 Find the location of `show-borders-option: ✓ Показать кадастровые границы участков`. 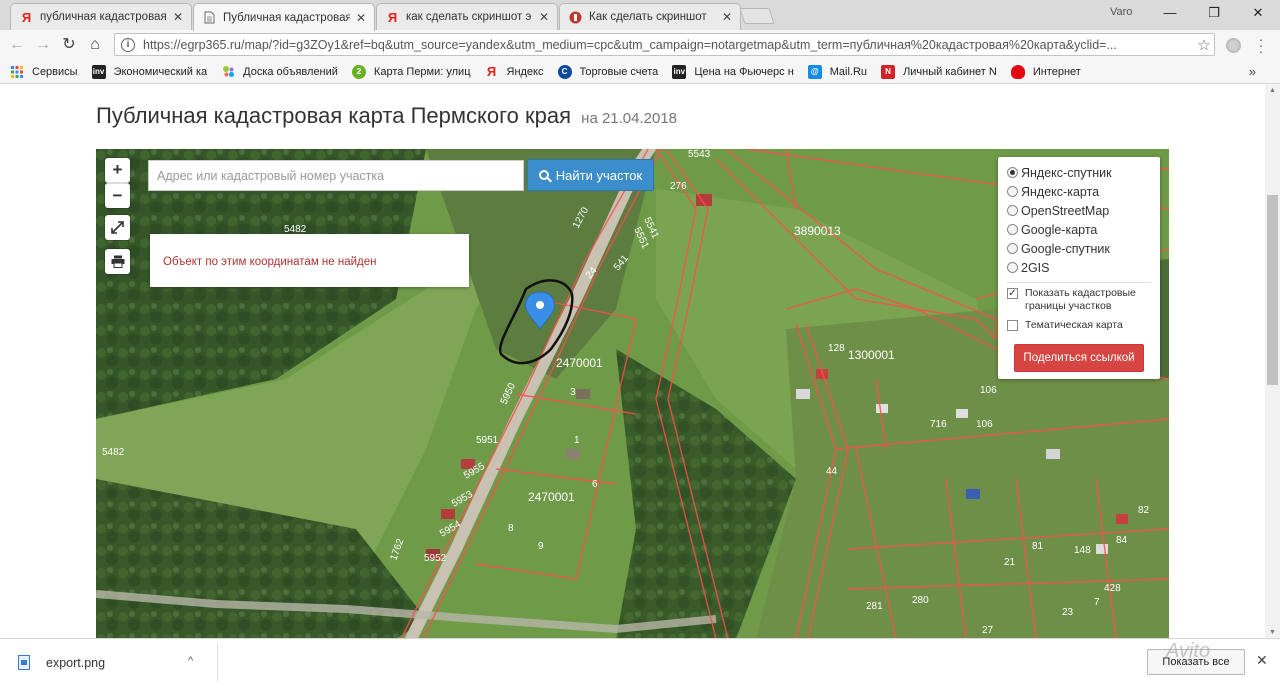

show-borders-option: ✓ Показать кадастровые границы участков is located at coordinates (1083, 300).